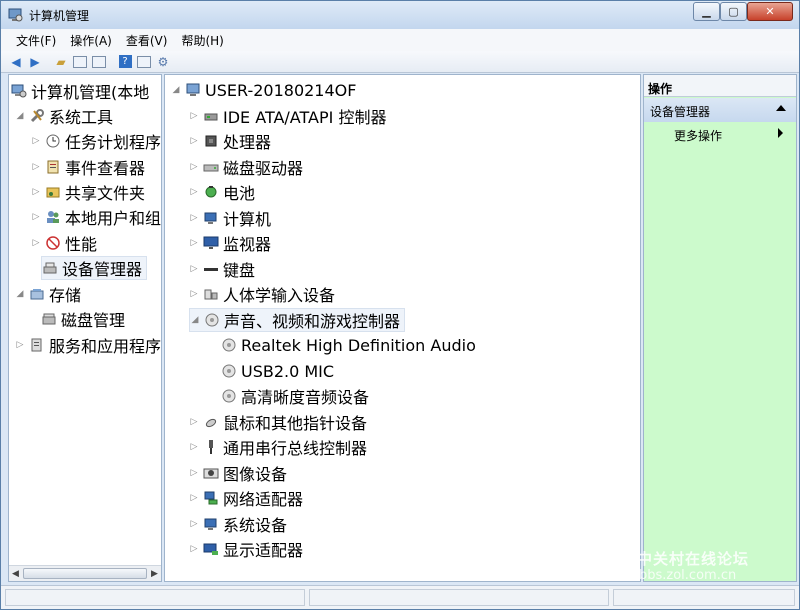 This screenshot has height=610, width=800. Describe the element at coordinates (239, 270) in the screenshot. I see `device-category-label: 键盘` at that location.